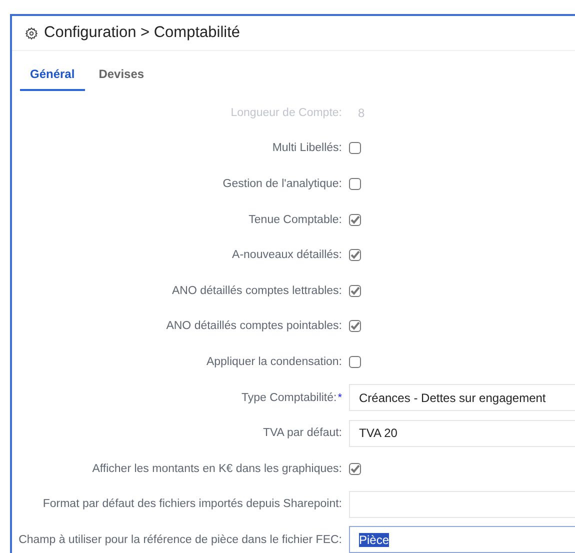 Image resolution: width=575 pixels, height=553 pixels. What do you see at coordinates (274, 362) in the screenshot?
I see `field-label: Appliquer la condensation:` at bounding box center [274, 362].